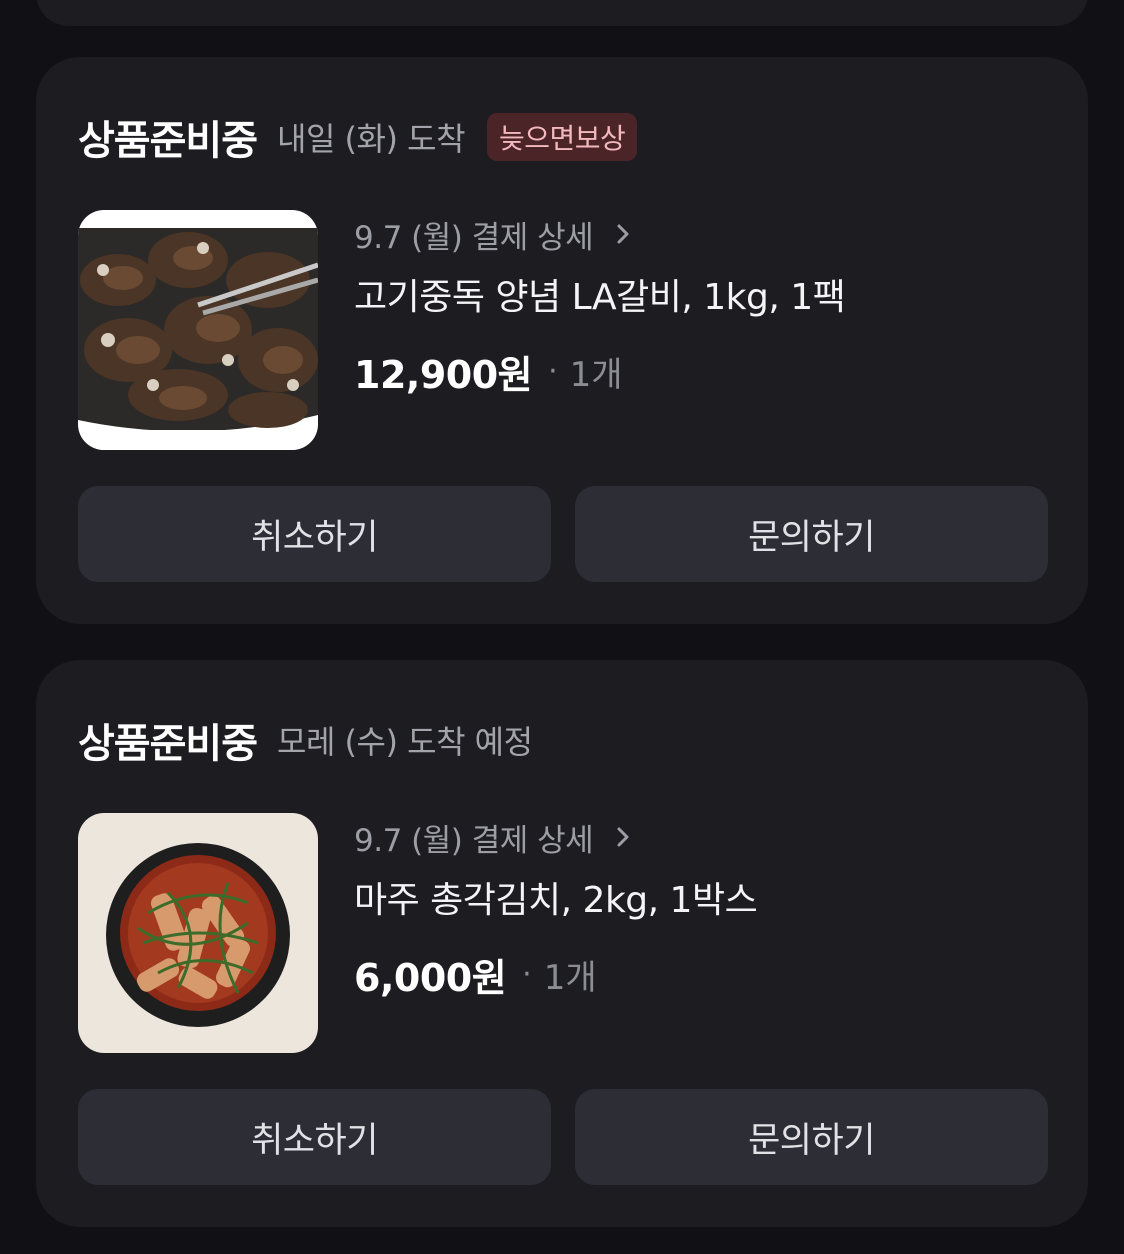 Image resolution: width=1124 pixels, height=1254 pixels. I want to click on late-compensation-badge: 늦으면보상, so click(562, 137).